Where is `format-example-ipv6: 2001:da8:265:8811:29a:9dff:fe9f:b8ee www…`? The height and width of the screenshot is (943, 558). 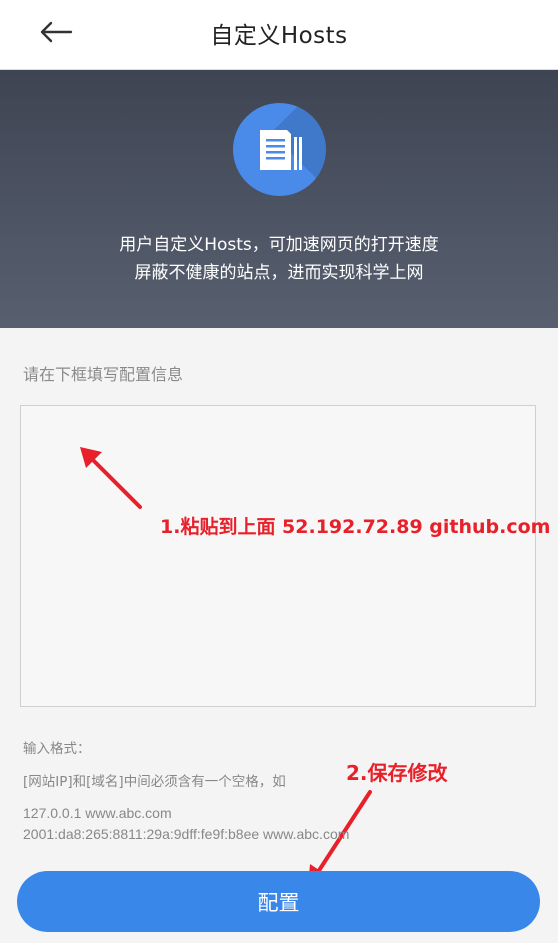
format-example-ipv6: 2001:da8:265:8811:29a:9dff:fe9f:b8ee www… is located at coordinates (186, 834).